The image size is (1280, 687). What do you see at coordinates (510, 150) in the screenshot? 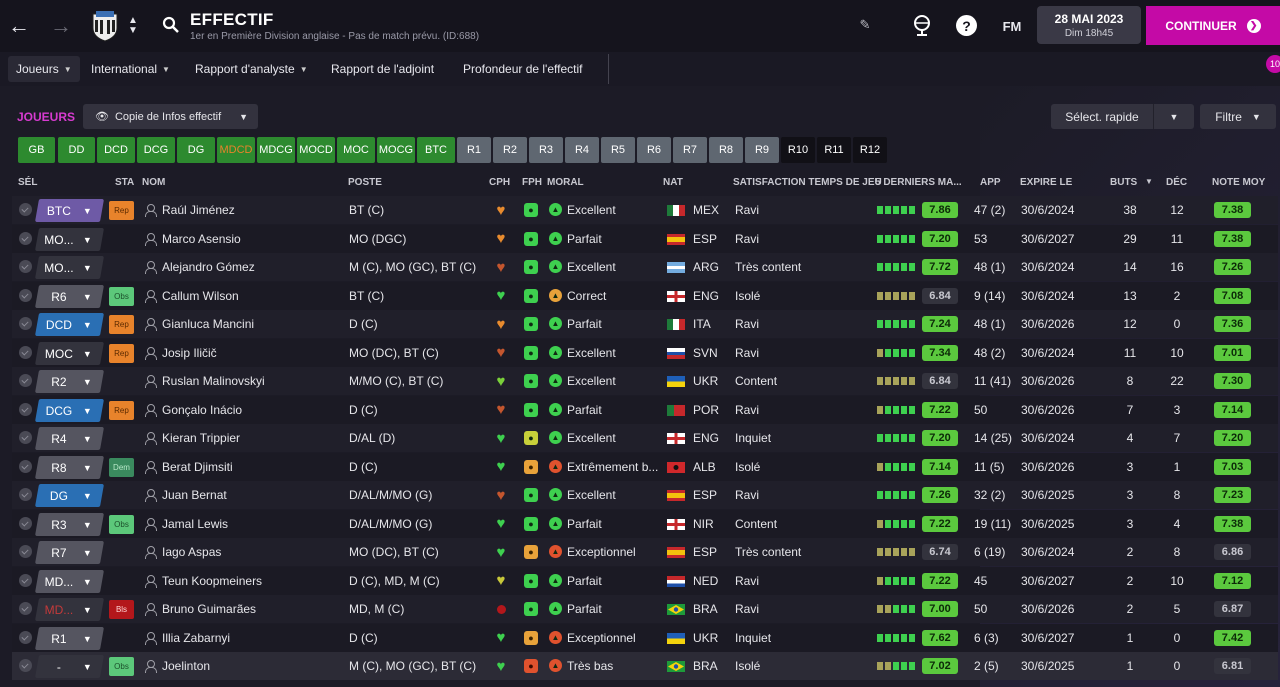
I see `position-filter-r2: R2` at bounding box center [510, 150].